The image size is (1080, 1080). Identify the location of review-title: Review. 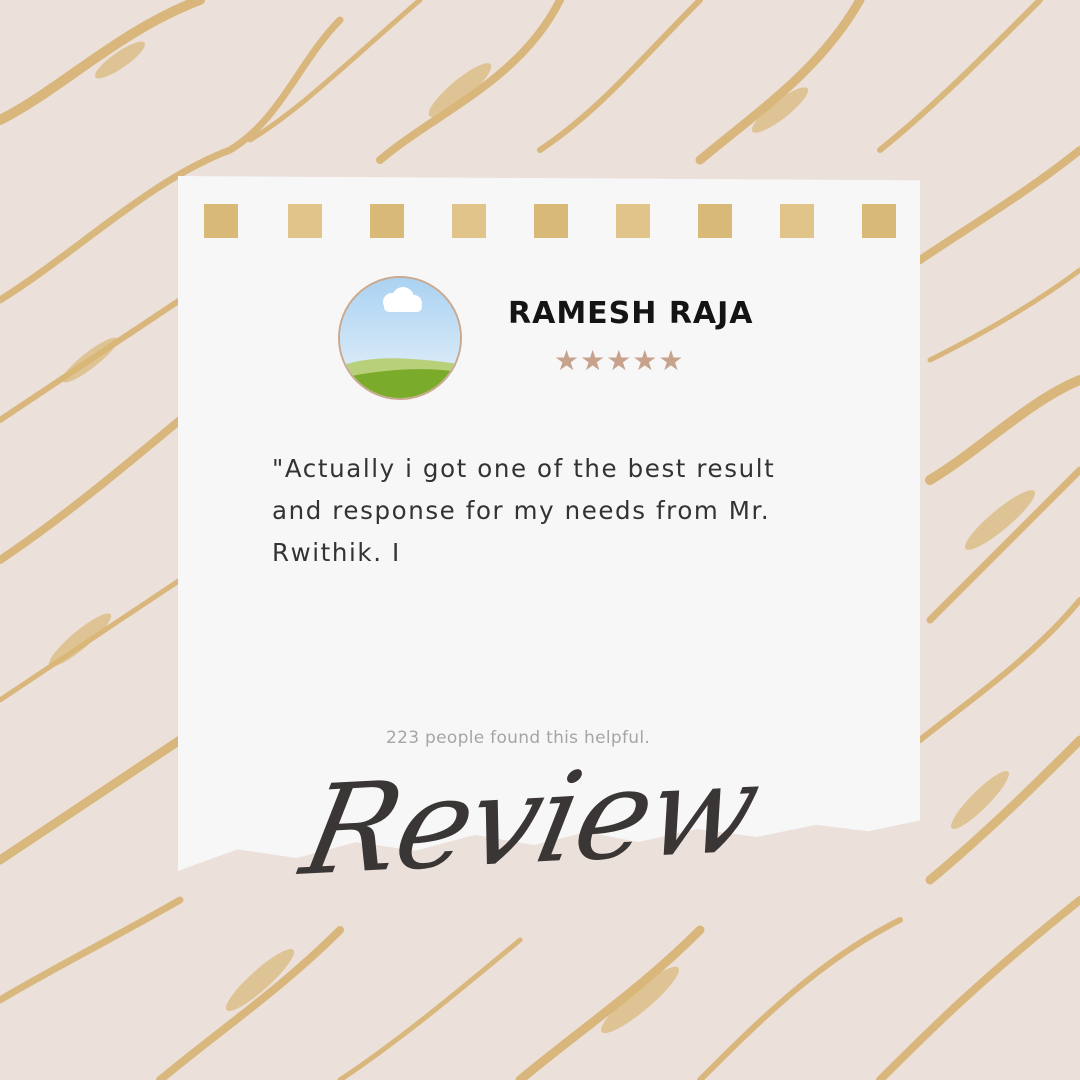
(530, 820).